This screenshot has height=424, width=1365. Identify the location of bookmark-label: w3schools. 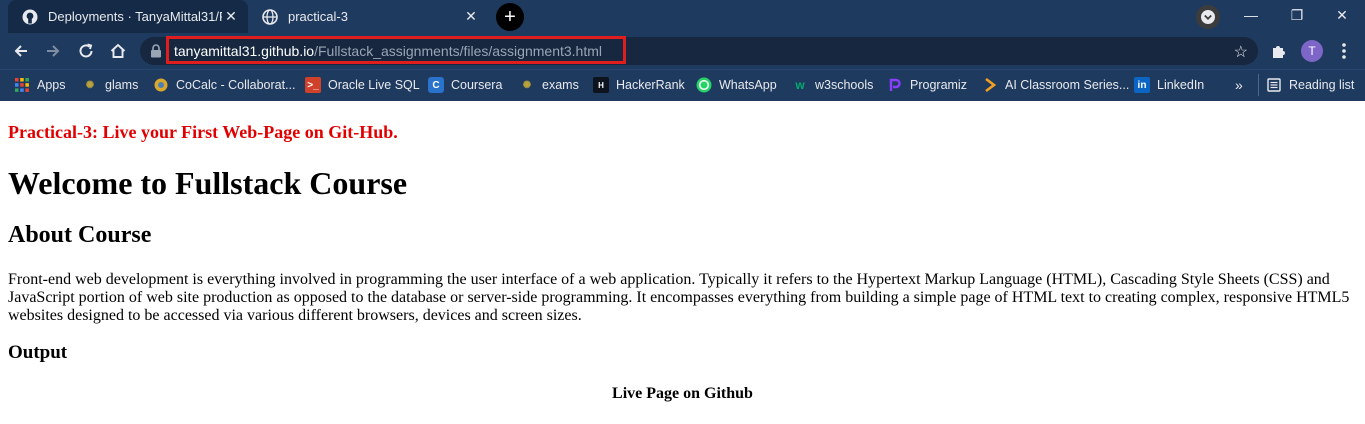
(844, 85).